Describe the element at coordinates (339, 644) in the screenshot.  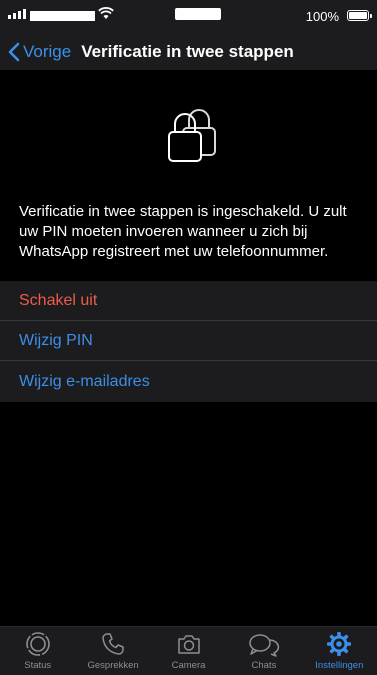
I see `gear-icon` at that location.